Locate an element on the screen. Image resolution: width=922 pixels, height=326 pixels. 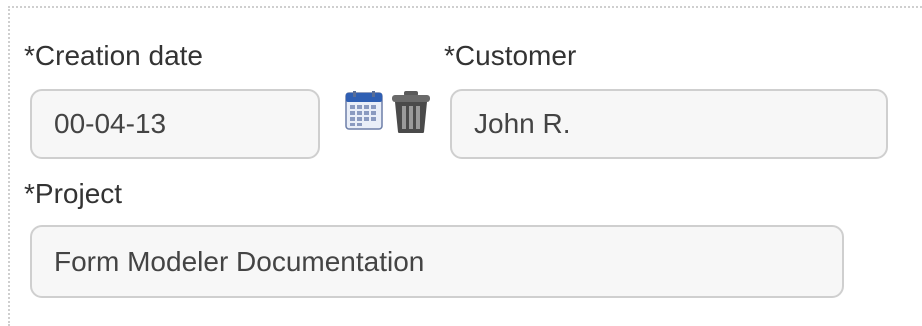
creation-date-label: *Creation date is located at coordinates (114, 55).